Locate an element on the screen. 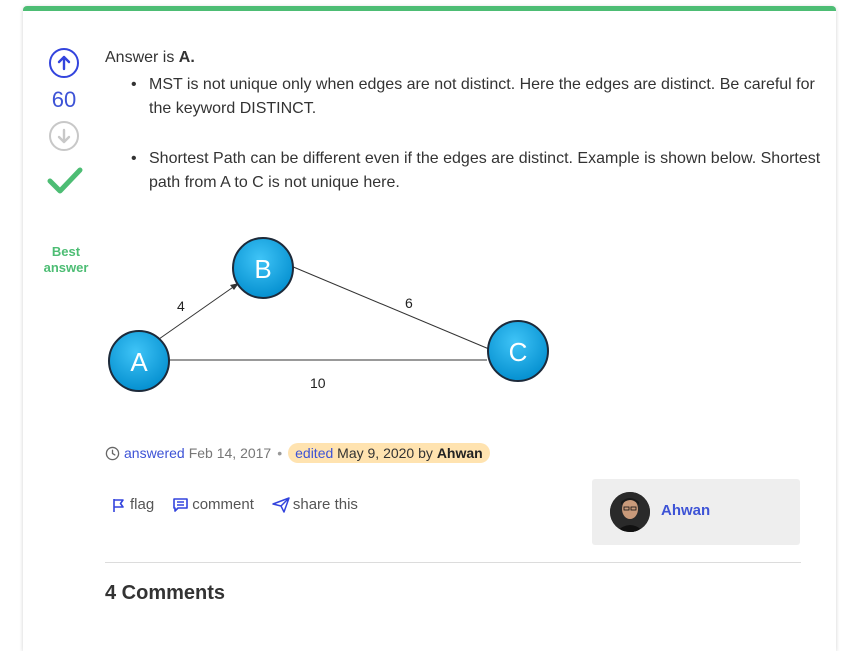  best-answer-label: Best answer is located at coordinates (66, 260).